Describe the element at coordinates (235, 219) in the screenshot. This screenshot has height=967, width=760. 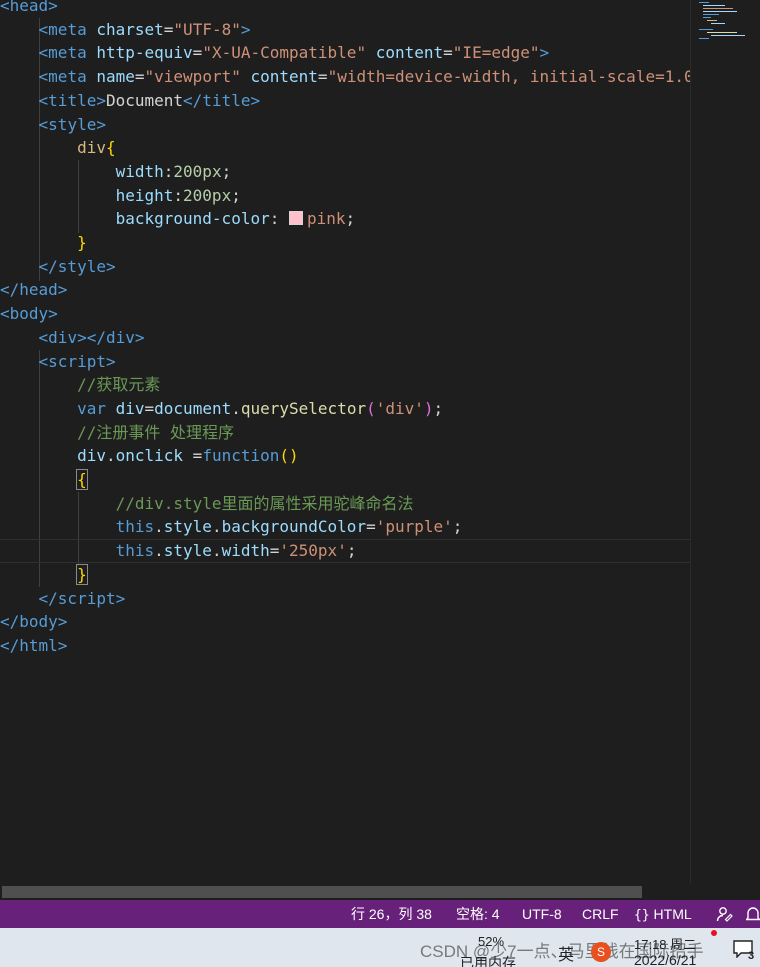
I see `code-line: background-color: pink;` at that location.